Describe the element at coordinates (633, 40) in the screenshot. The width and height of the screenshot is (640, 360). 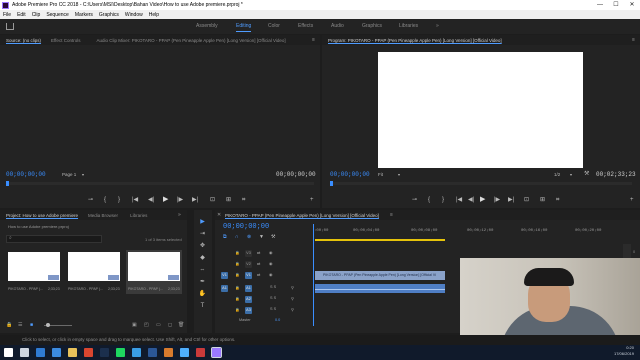
I see `program-panel-menu-icon: ≡` at that location.